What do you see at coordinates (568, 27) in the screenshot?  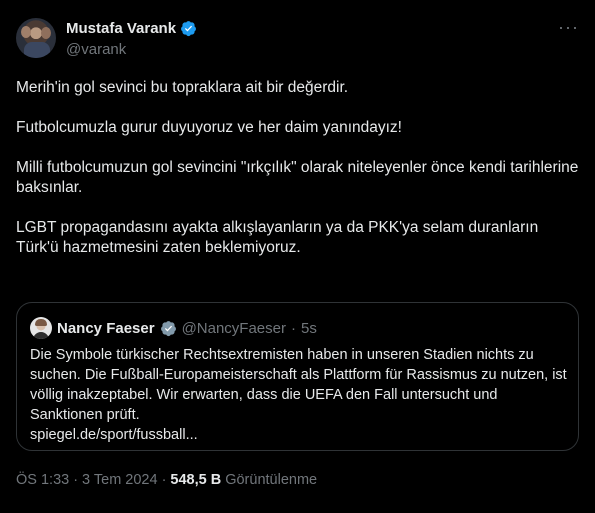 I see `more-horizontal-icon: ···` at bounding box center [568, 27].